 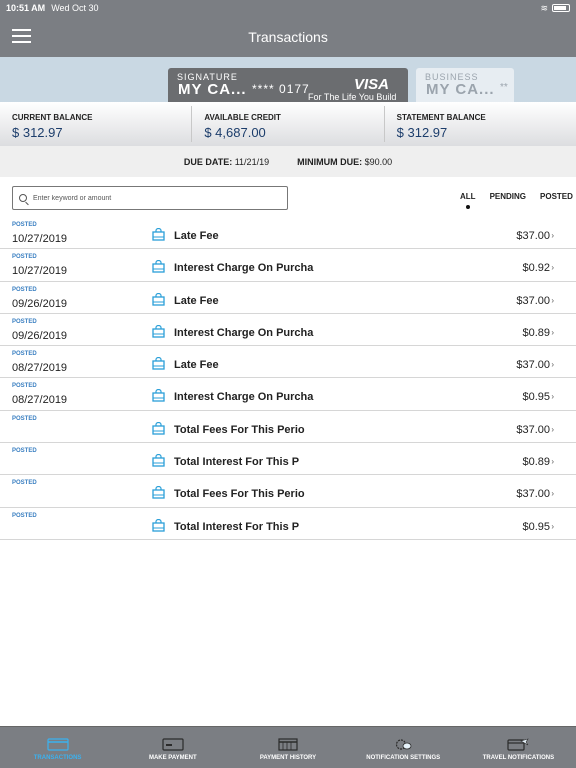 I want to click on transaction-date: 09/26/2019, so click(x=40, y=303).